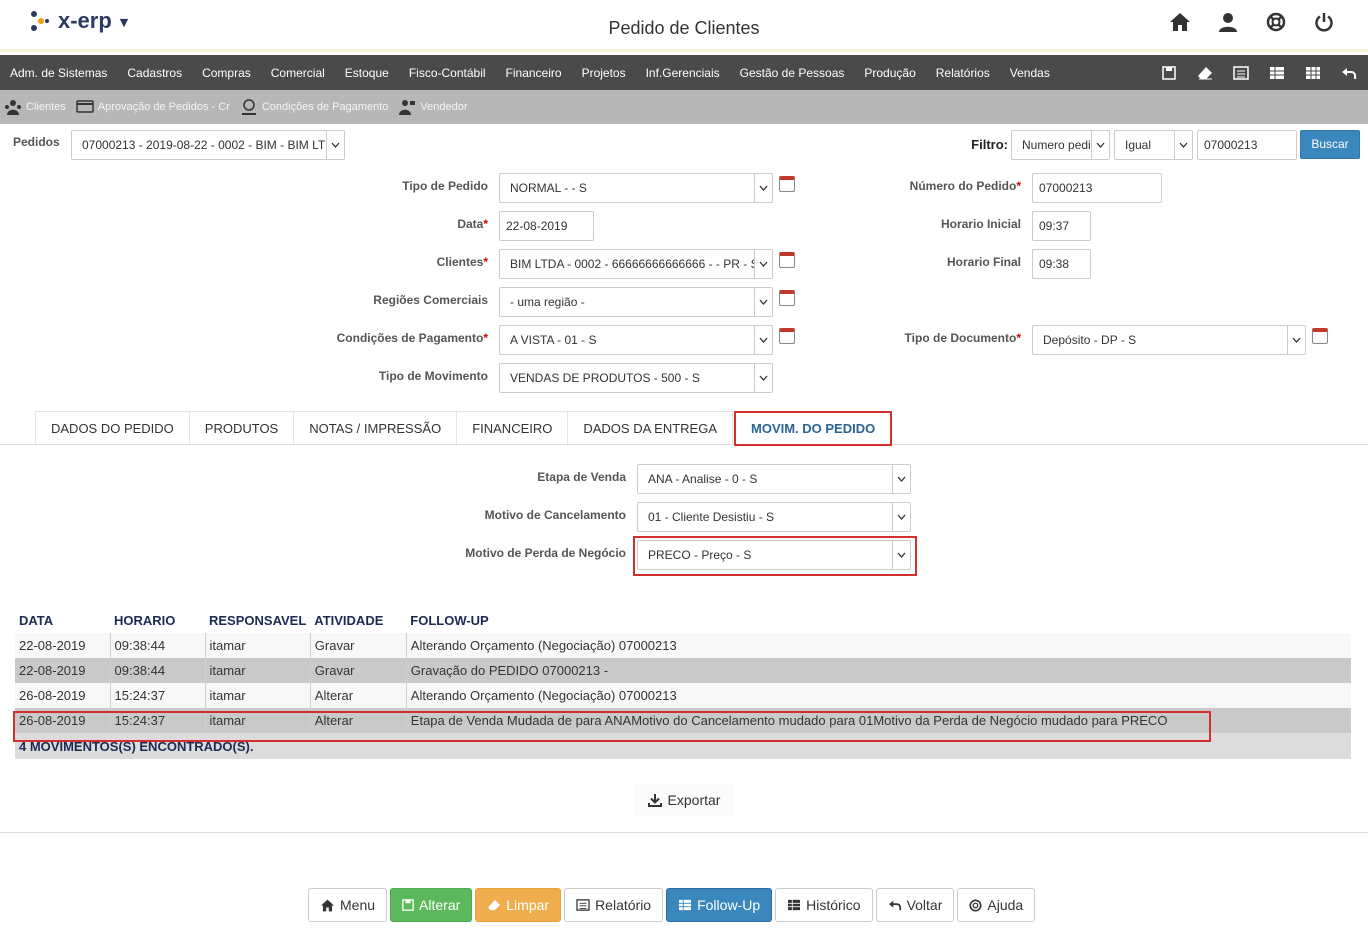 This screenshot has width=1368, height=949. What do you see at coordinates (157, 620) in the screenshot?
I see `col-header-horario: HORARIO` at bounding box center [157, 620].